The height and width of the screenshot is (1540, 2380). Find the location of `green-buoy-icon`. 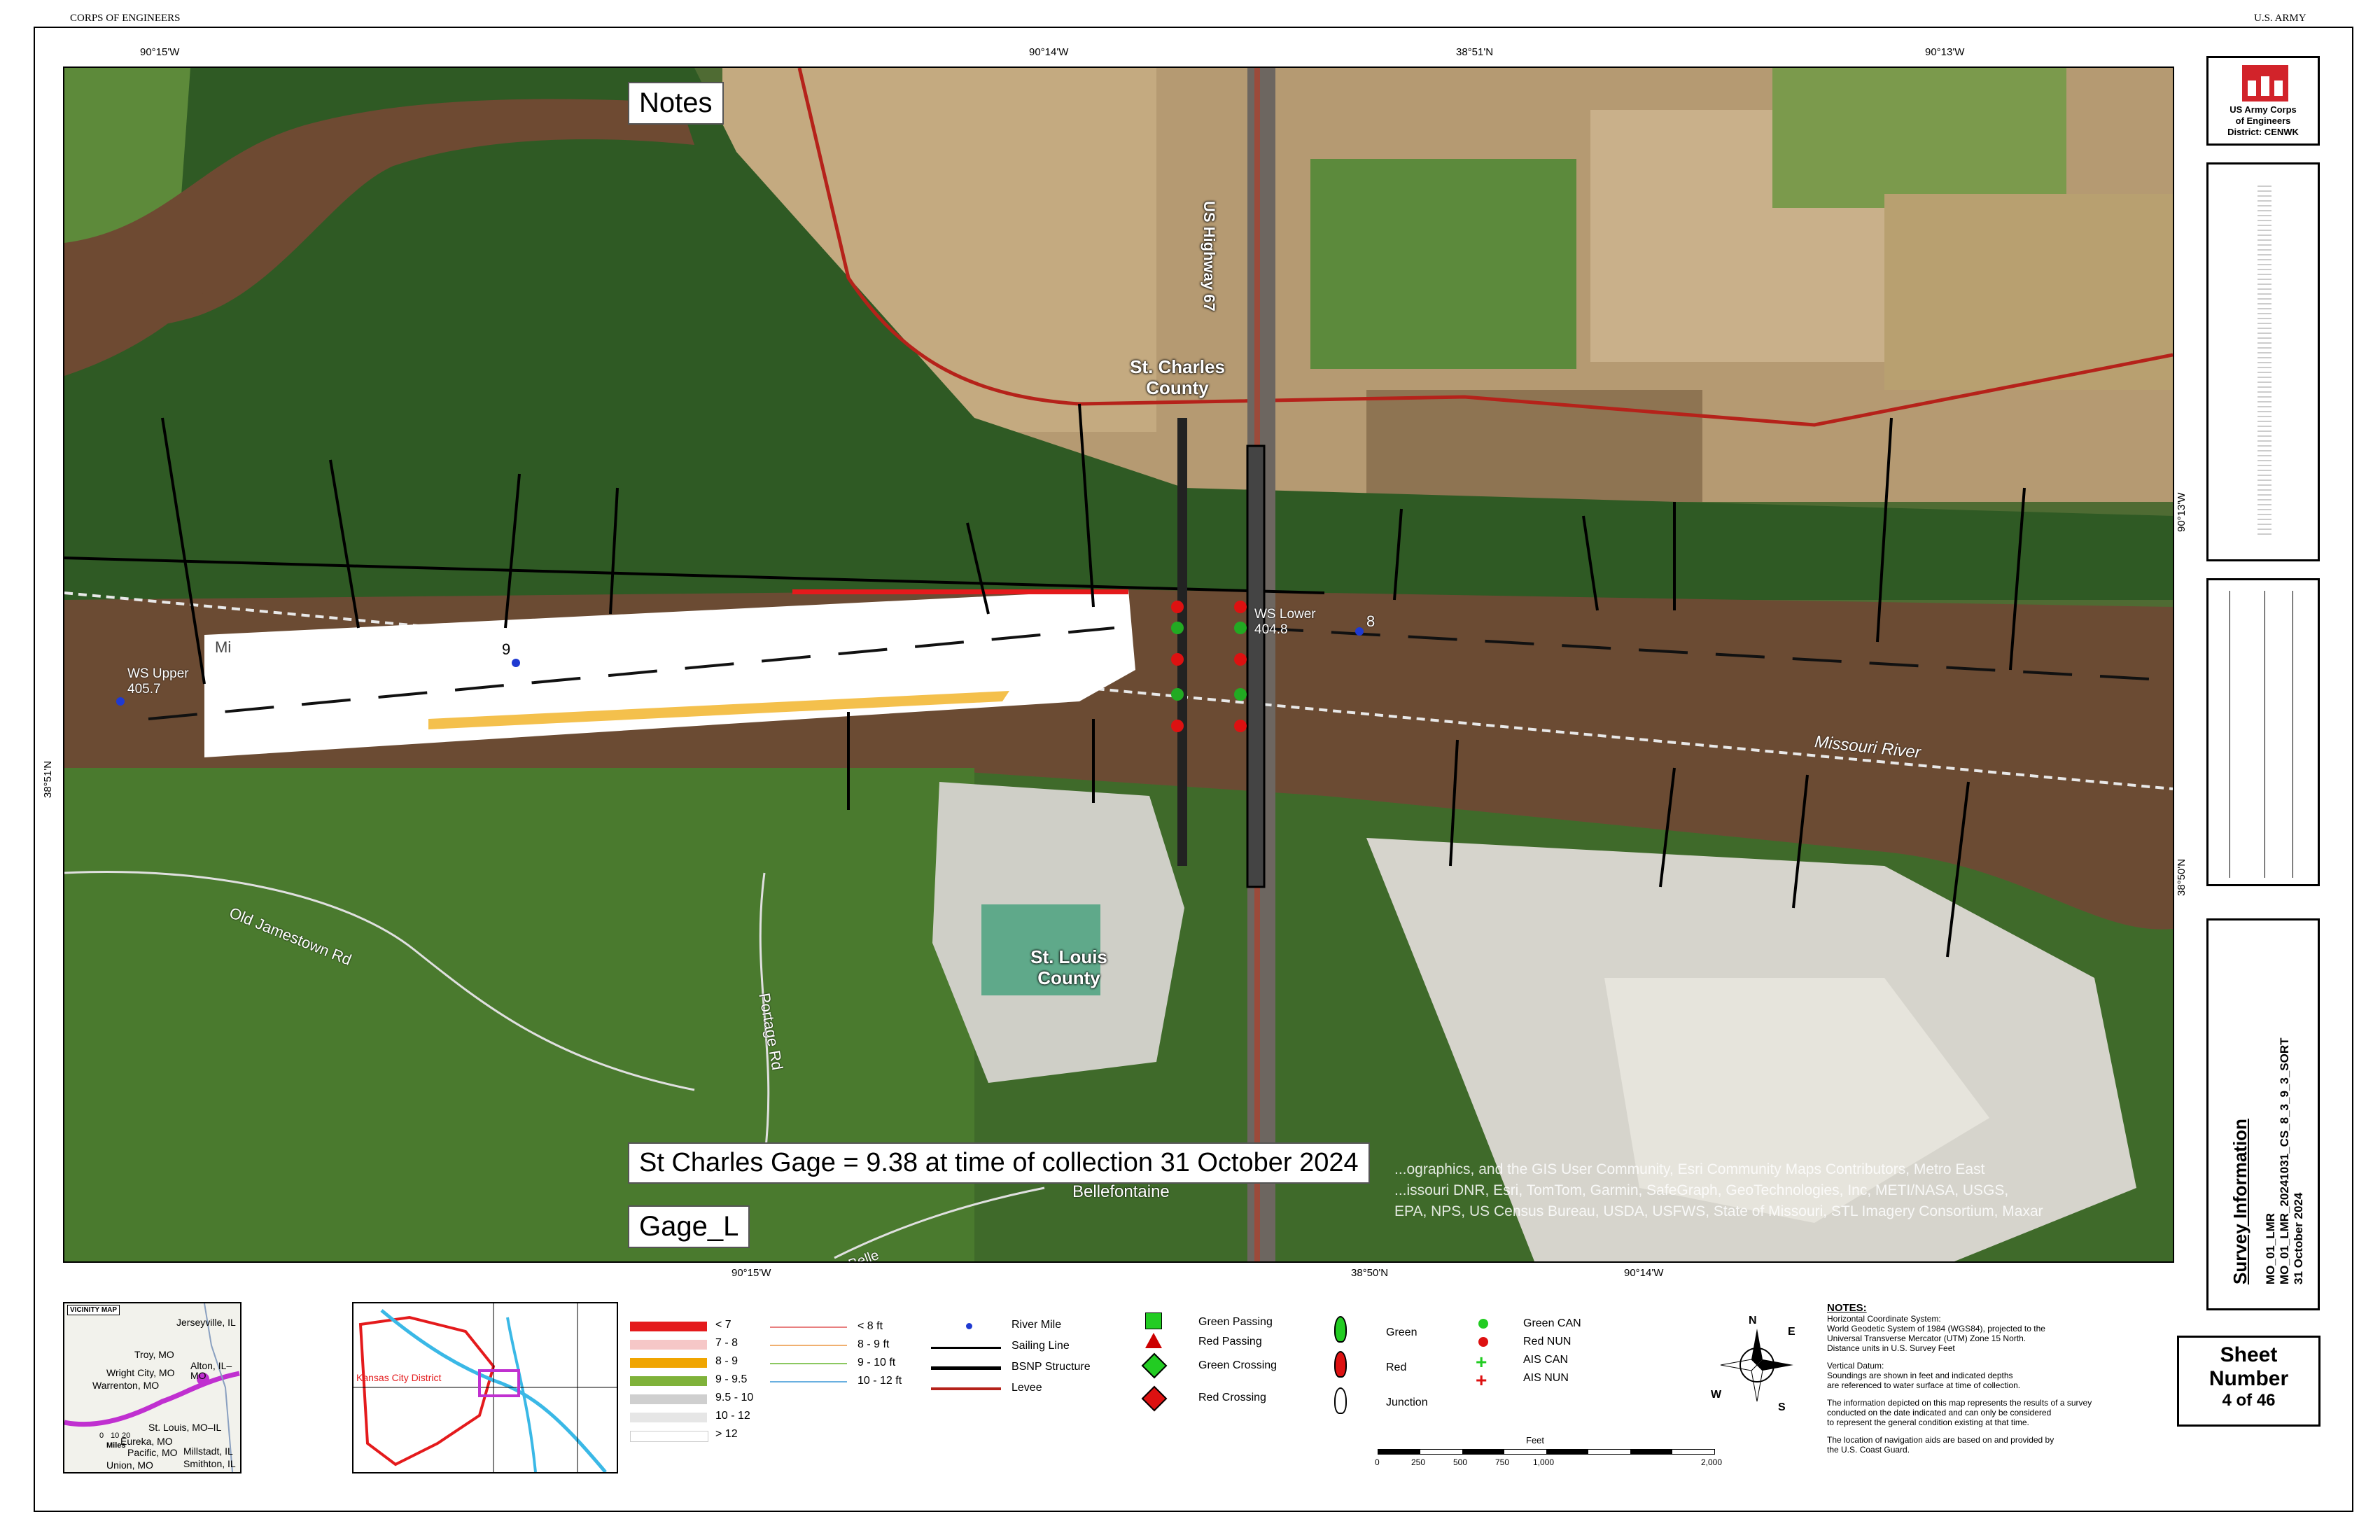

green-buoy-icon is located at coordinates (1340, 1329).